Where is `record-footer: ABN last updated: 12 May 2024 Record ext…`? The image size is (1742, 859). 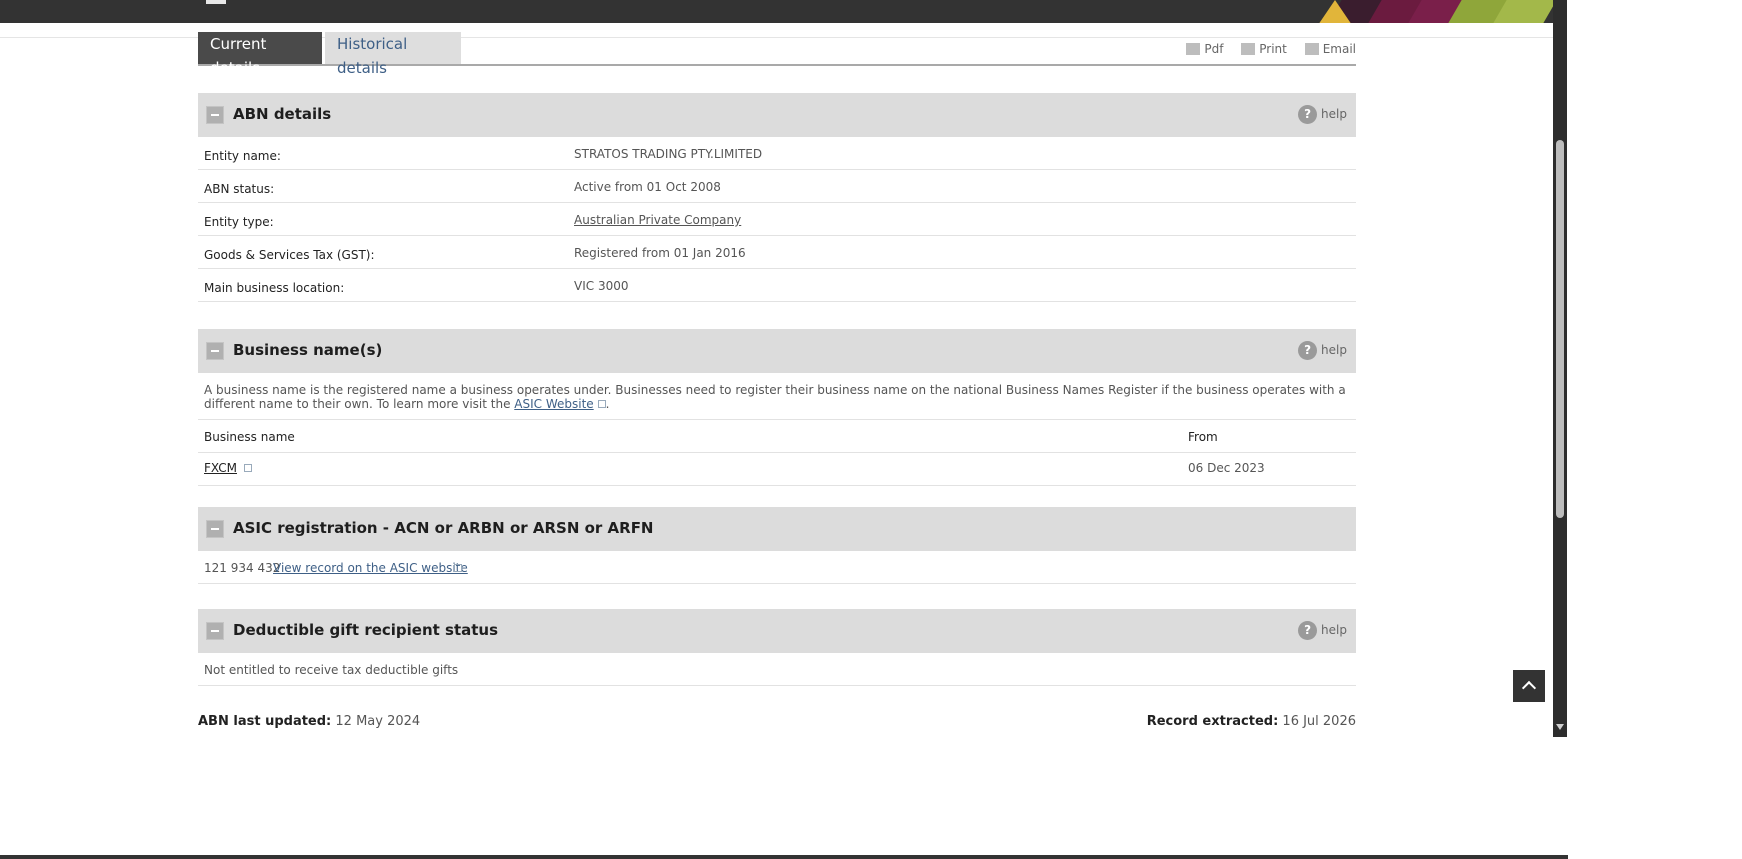
record-footer: ABN last updated: 12 May 2024 Record ext… is located at coordinates (777, 721).